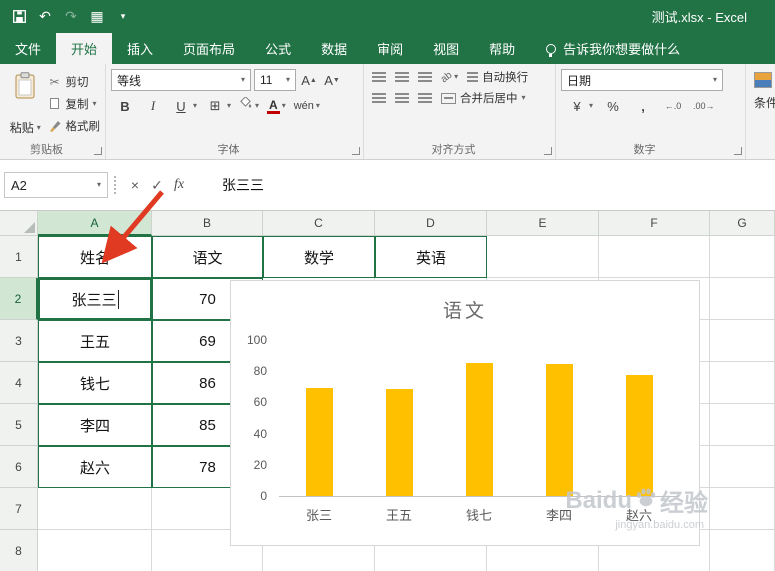  What do you see at coordinates (332, 80) in the screenshot?
I see `decrease-font-size-button: A ▼` at bounding box center [332, 80].